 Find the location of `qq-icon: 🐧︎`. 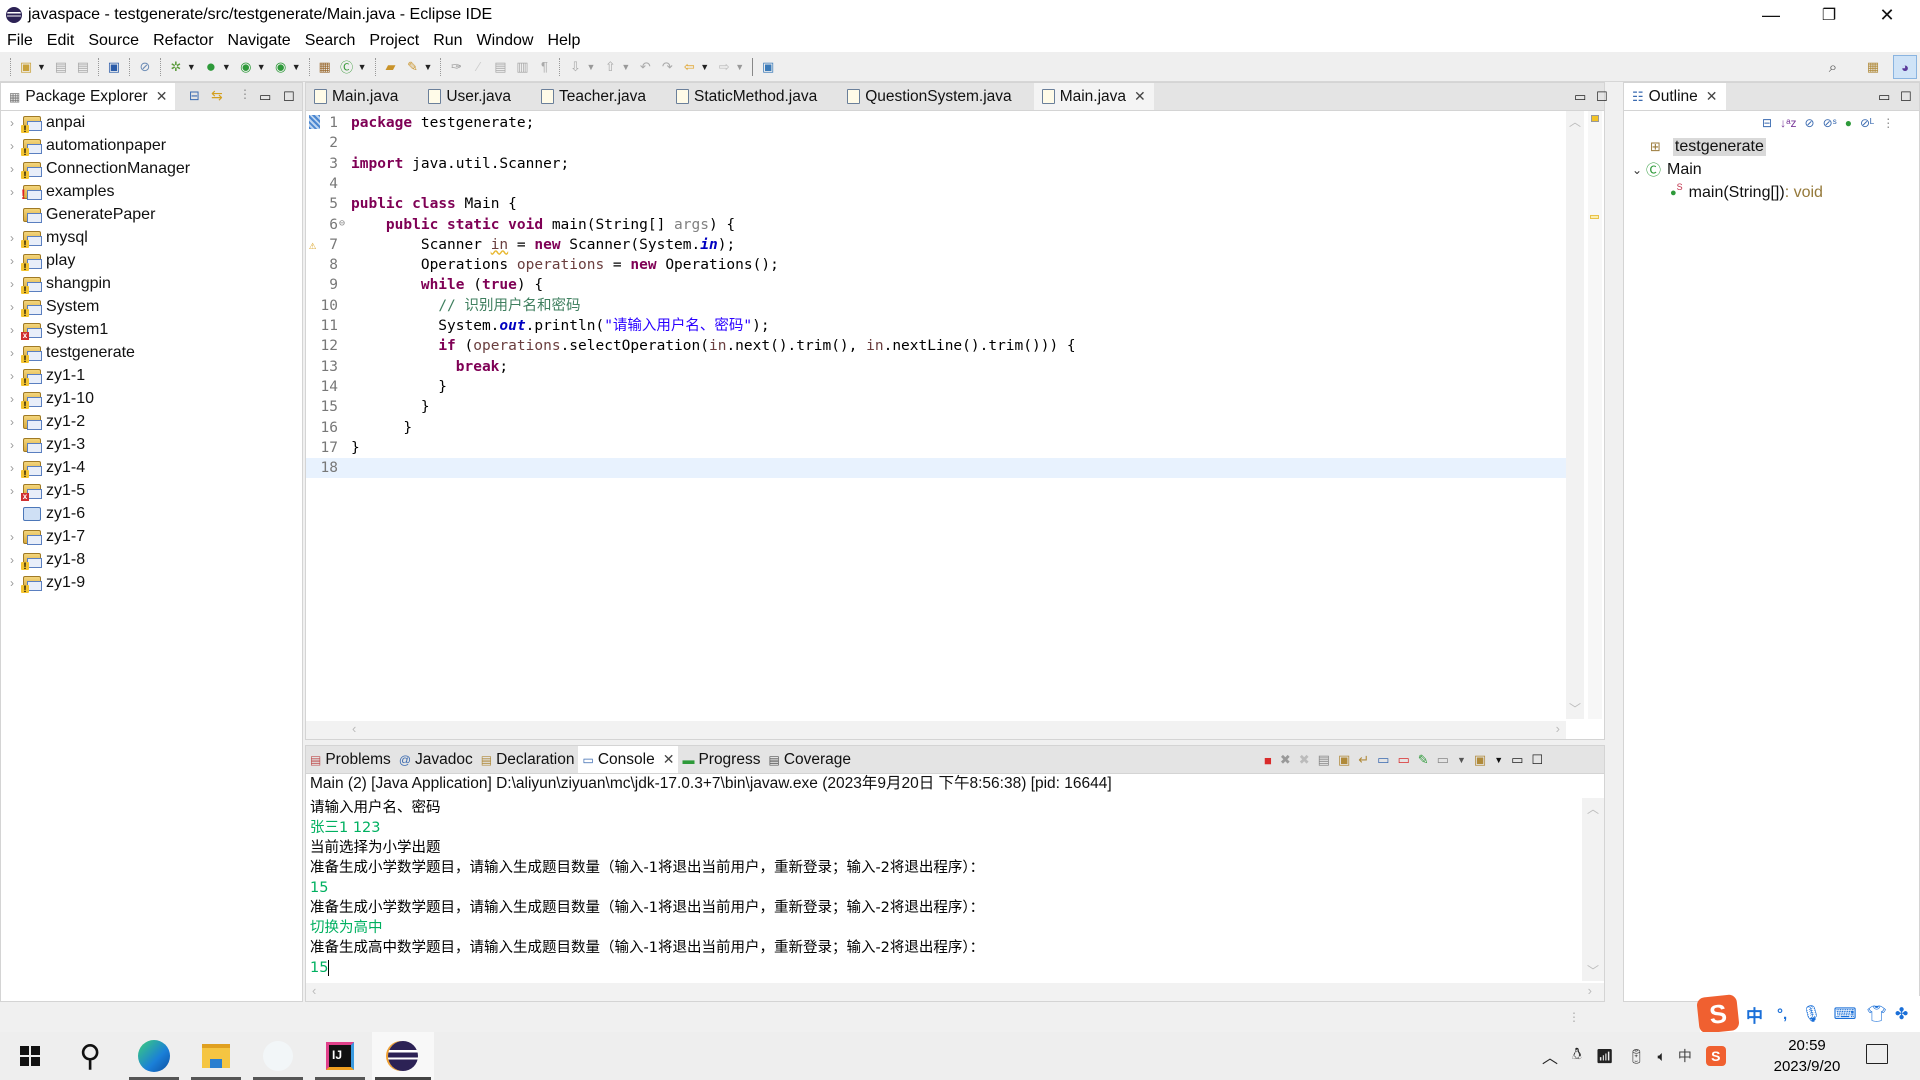

qq-icon: 🐧︎ is located at coordinates (1577, 1056).